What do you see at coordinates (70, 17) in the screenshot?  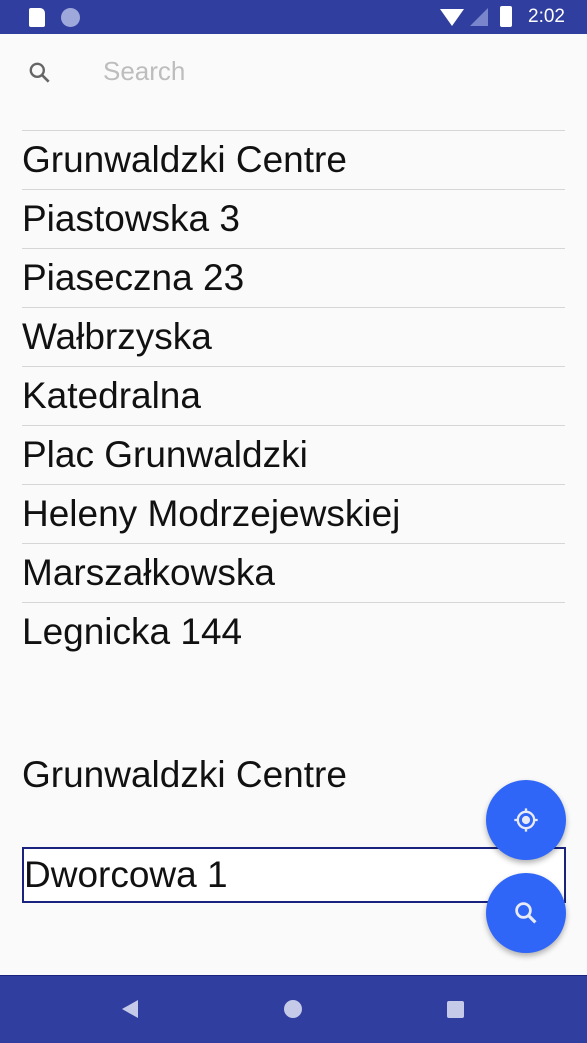 I see `sync-icon` at bounding box center [70, 17].